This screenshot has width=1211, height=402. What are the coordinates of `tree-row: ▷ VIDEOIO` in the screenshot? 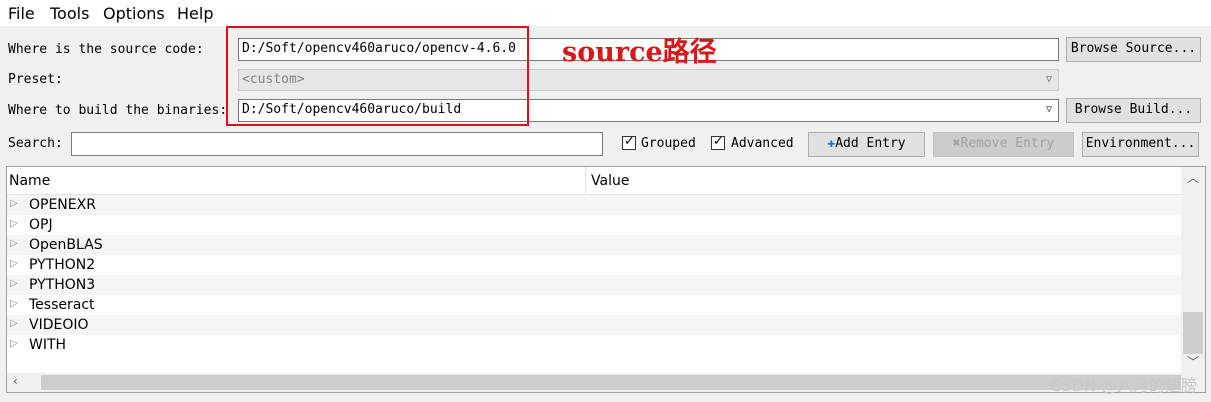 It's located at (594, 325).